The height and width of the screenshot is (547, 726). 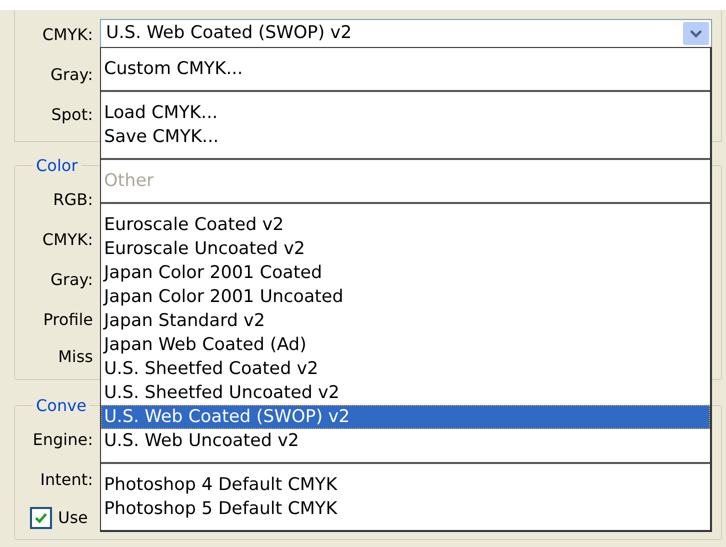 I want to click on field-label: Miss, so click(x=75, y=357).